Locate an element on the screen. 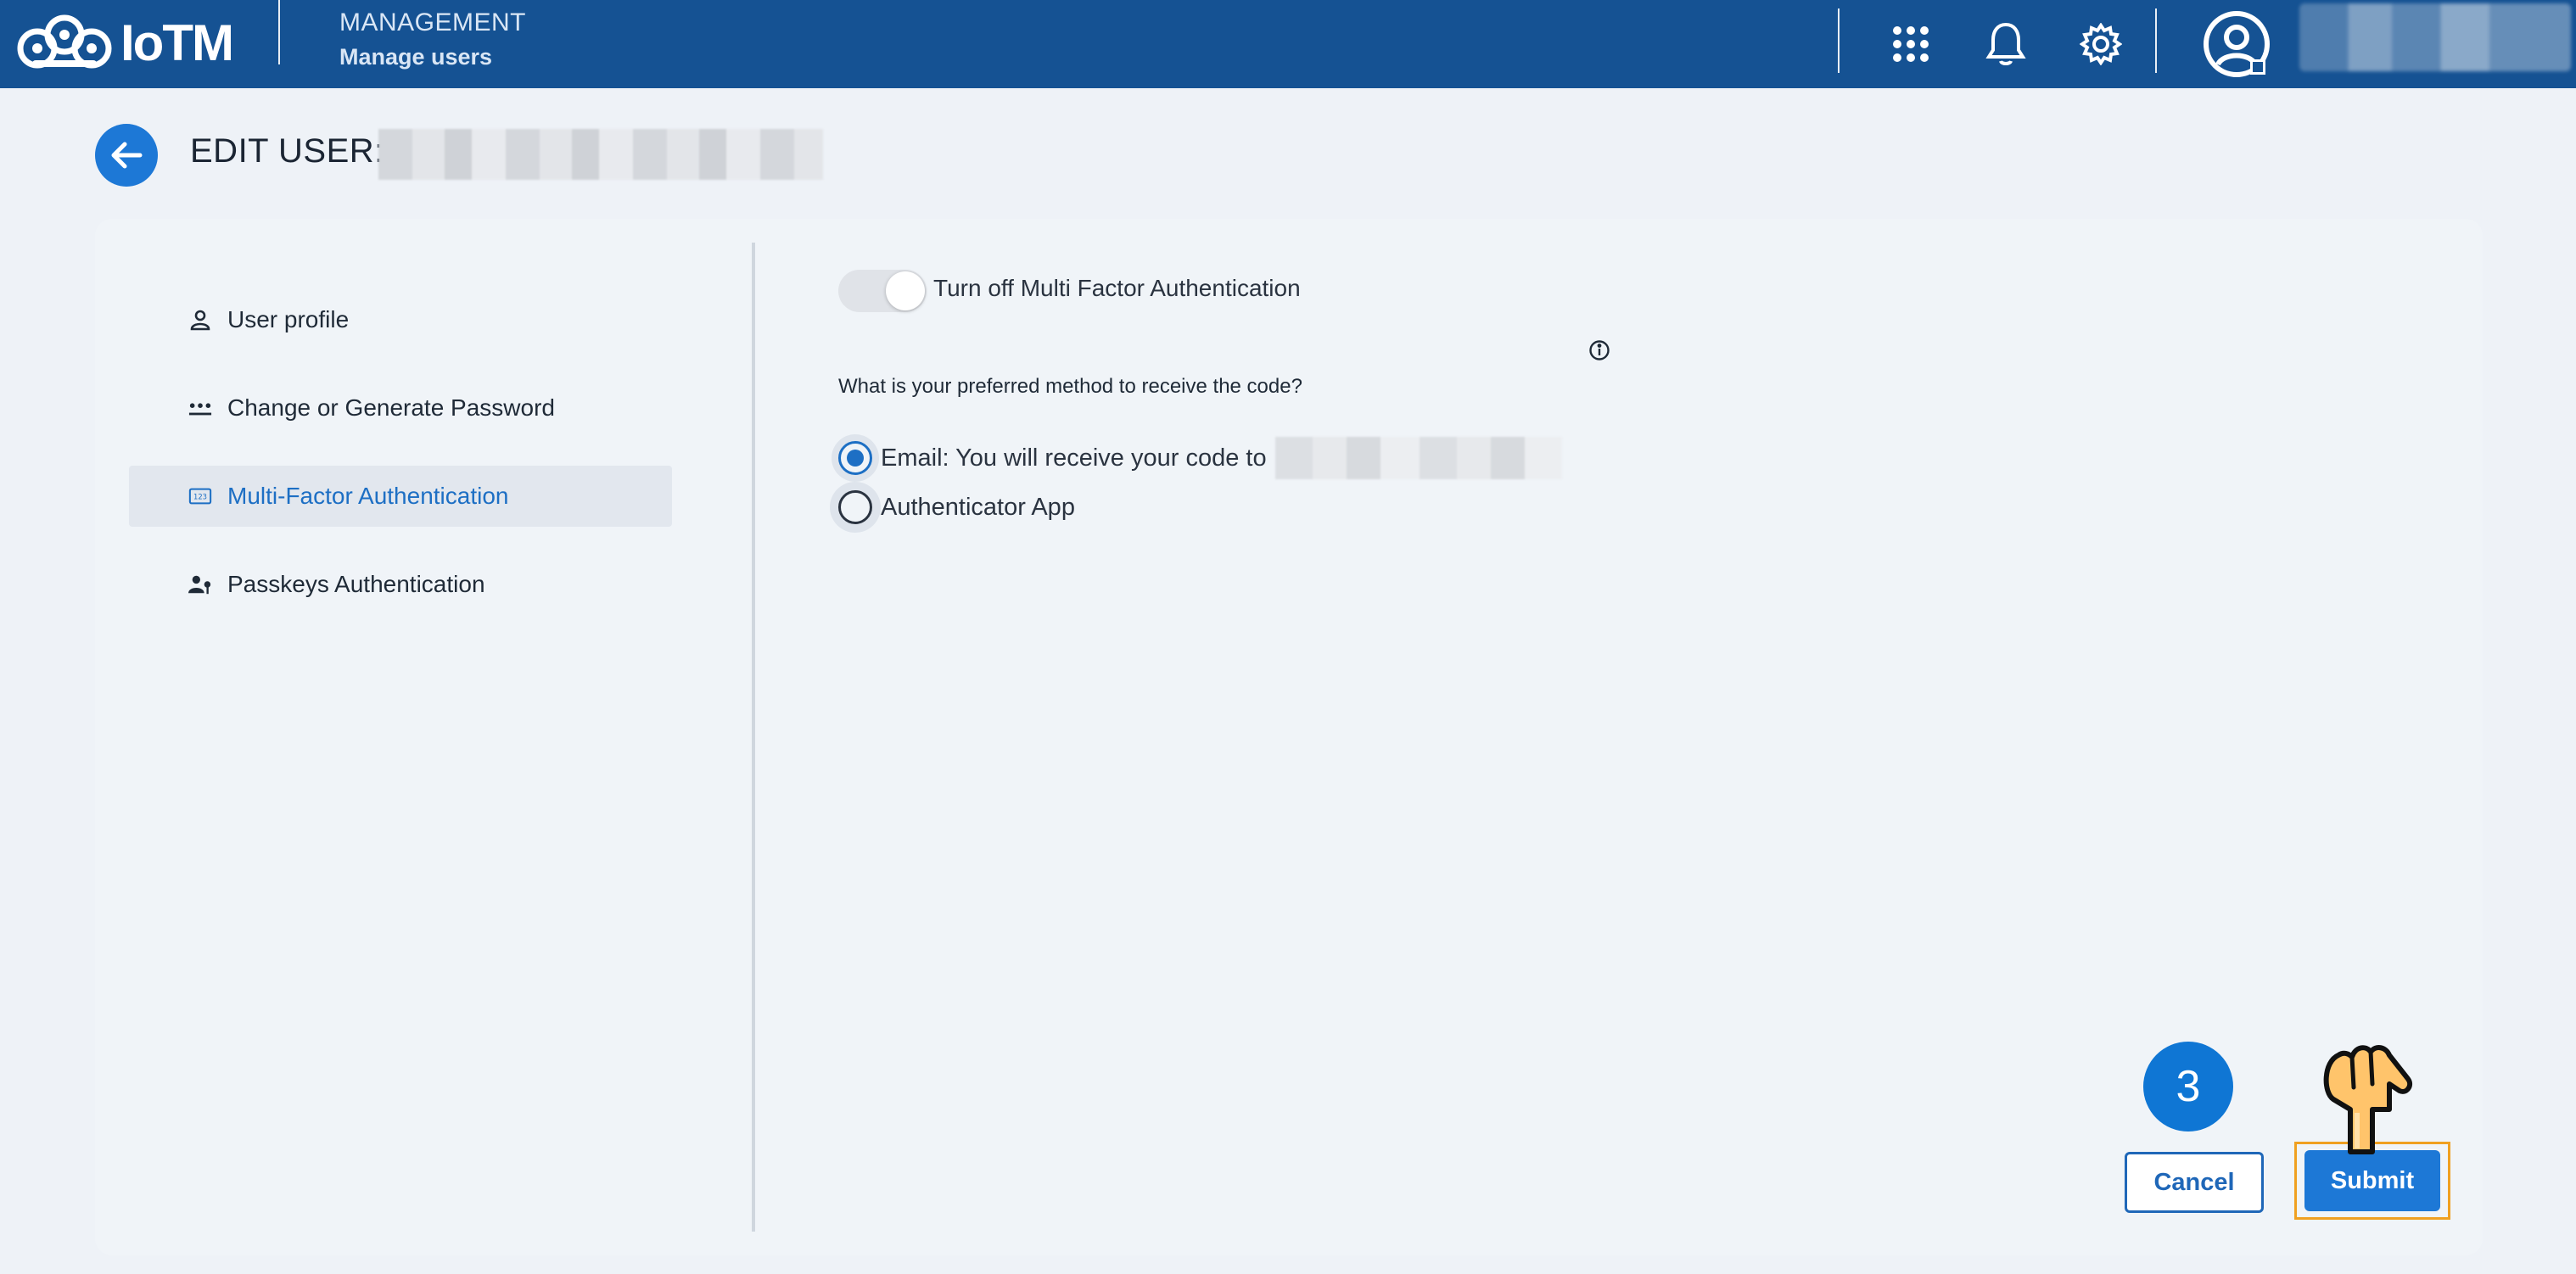  module-subtitle: Manage users is located at coordinates (416, 57).